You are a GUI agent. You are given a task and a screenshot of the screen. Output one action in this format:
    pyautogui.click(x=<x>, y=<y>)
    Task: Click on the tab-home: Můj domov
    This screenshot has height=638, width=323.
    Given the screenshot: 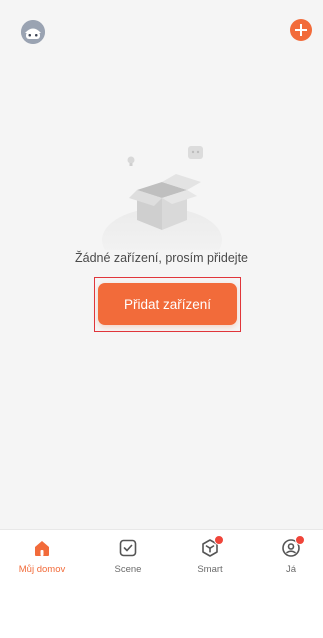 What is the action you would take?
    pyautogui.click(x=42, y=556)
    